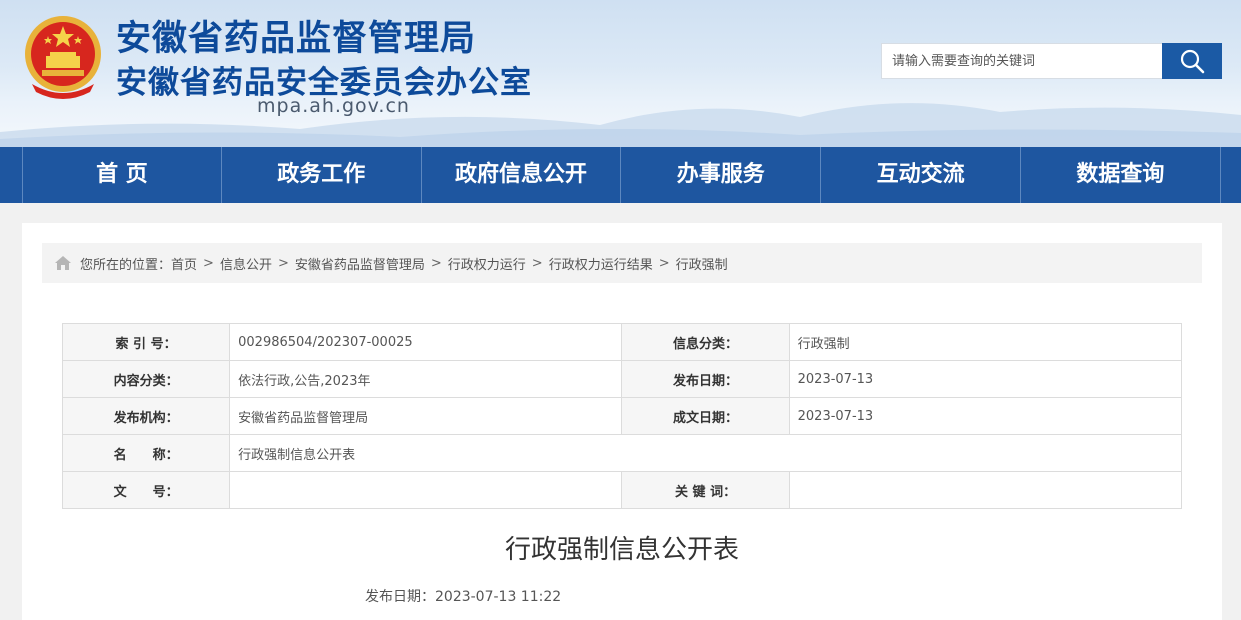 The width and height of the screenshot is (1241, 620). Describe the element at coordinates (146, 379) in the screenshot. I see `content-type-label: 内容分类：` at that location.